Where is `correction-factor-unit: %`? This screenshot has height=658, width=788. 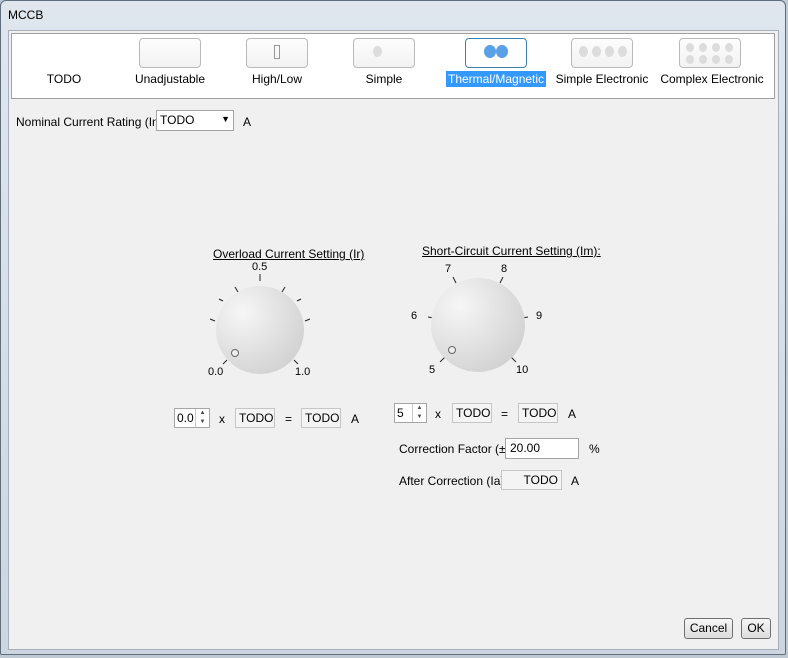
correction-factor-unit: % is located at coordinates (594, 449).